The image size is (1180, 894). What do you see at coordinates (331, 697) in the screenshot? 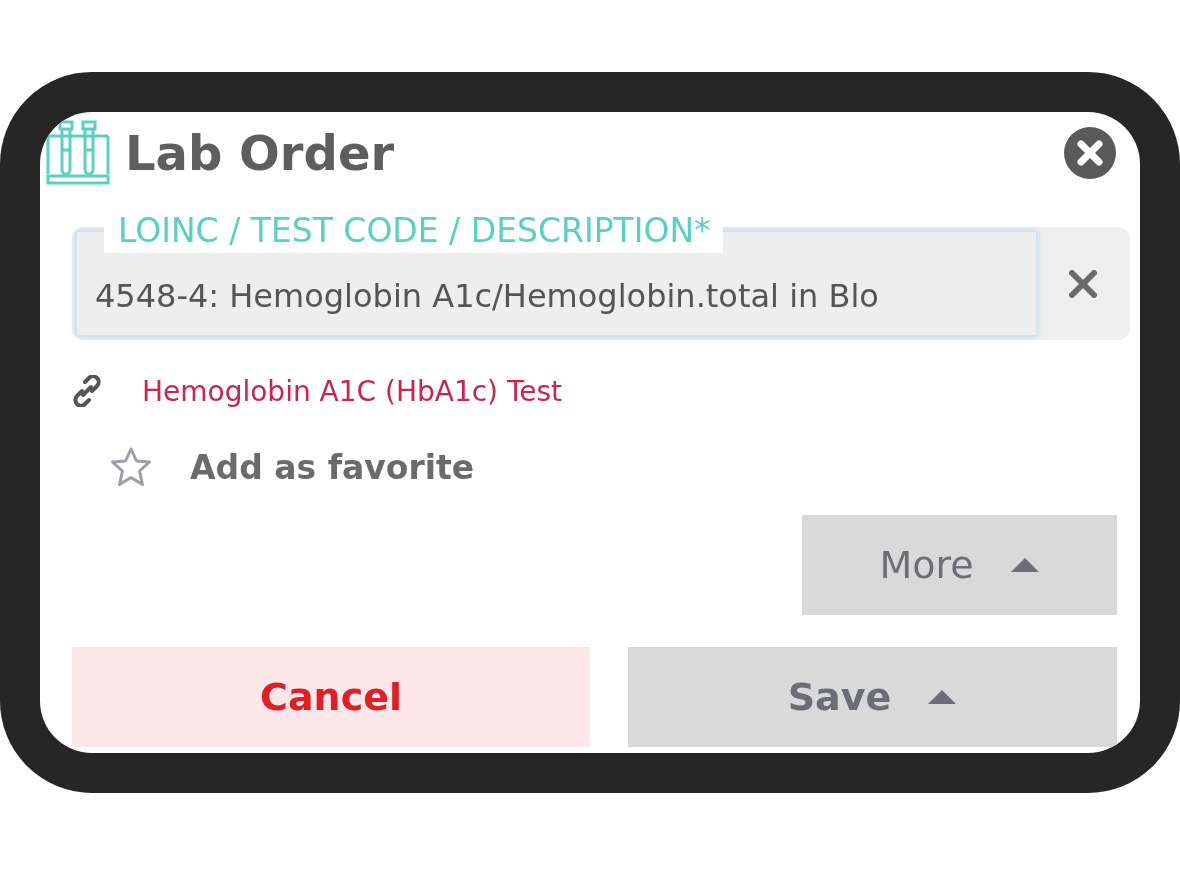
I see `cancel-button: Cancel` at bounding box center [331, 697].